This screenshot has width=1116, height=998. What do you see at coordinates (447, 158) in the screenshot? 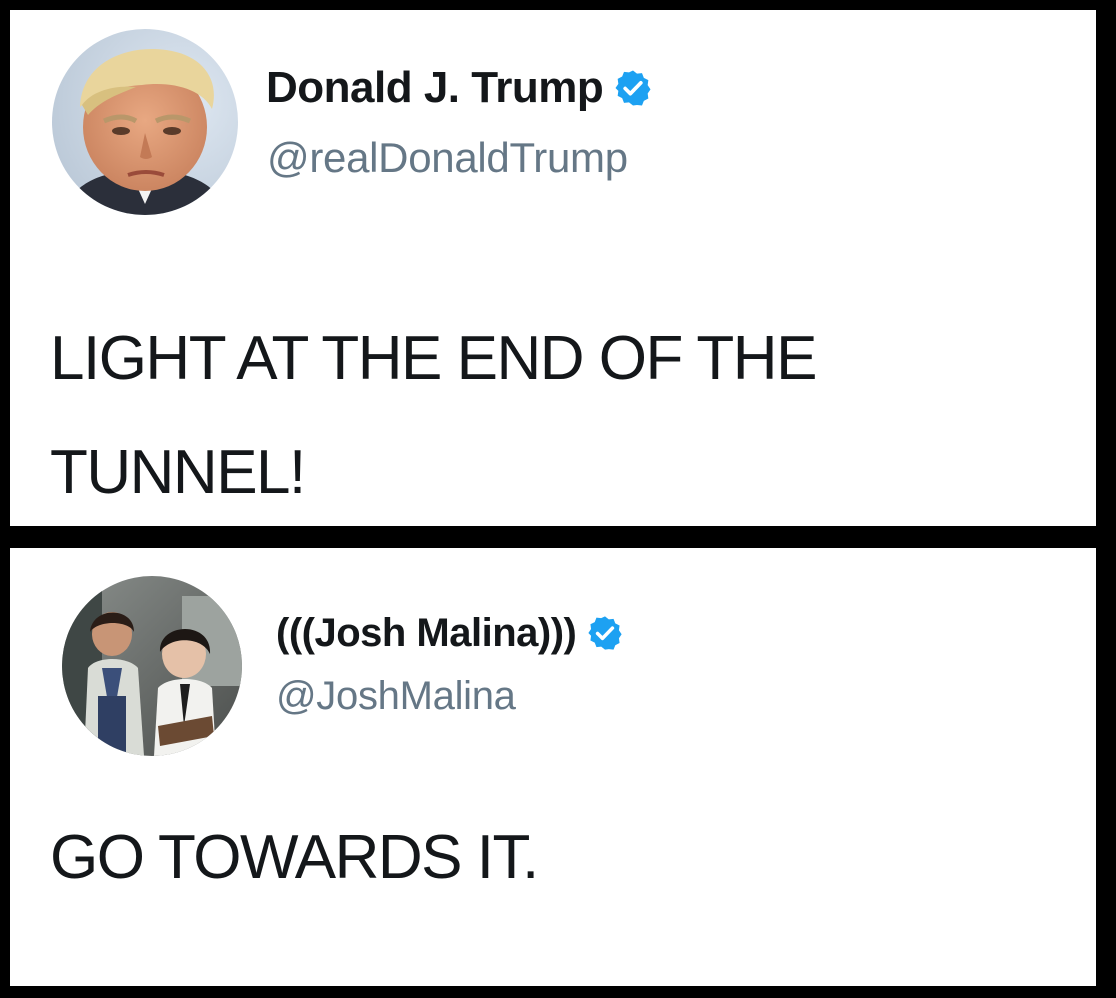
I see `handle: @realDonaldTrump` at bounding box center [447, 158].